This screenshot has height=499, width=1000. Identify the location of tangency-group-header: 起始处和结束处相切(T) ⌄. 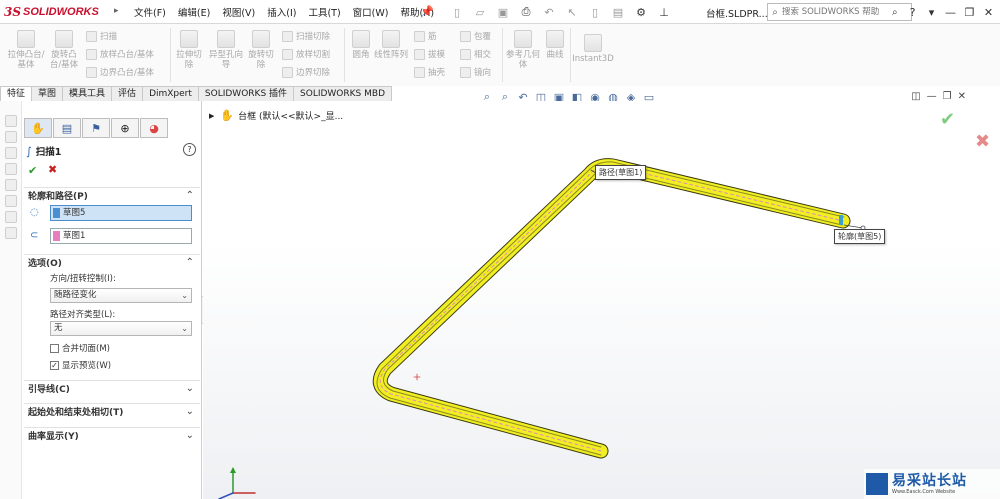
(112, 410).